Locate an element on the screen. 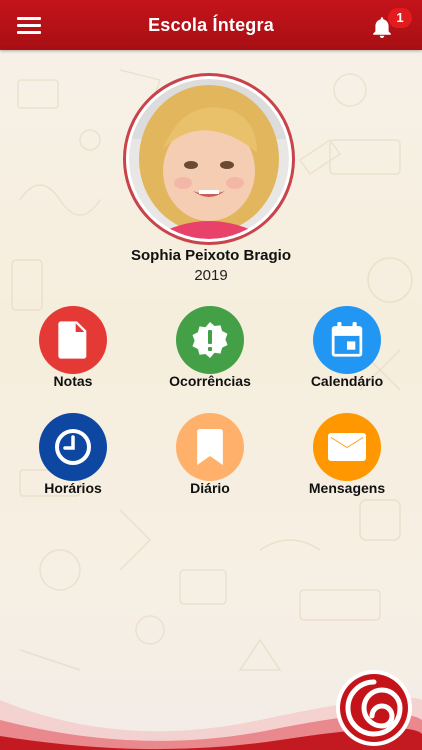 Image resolution: width=422 pixels, height=750 pixels. school-logo-button is located at coordinates (374, 708).